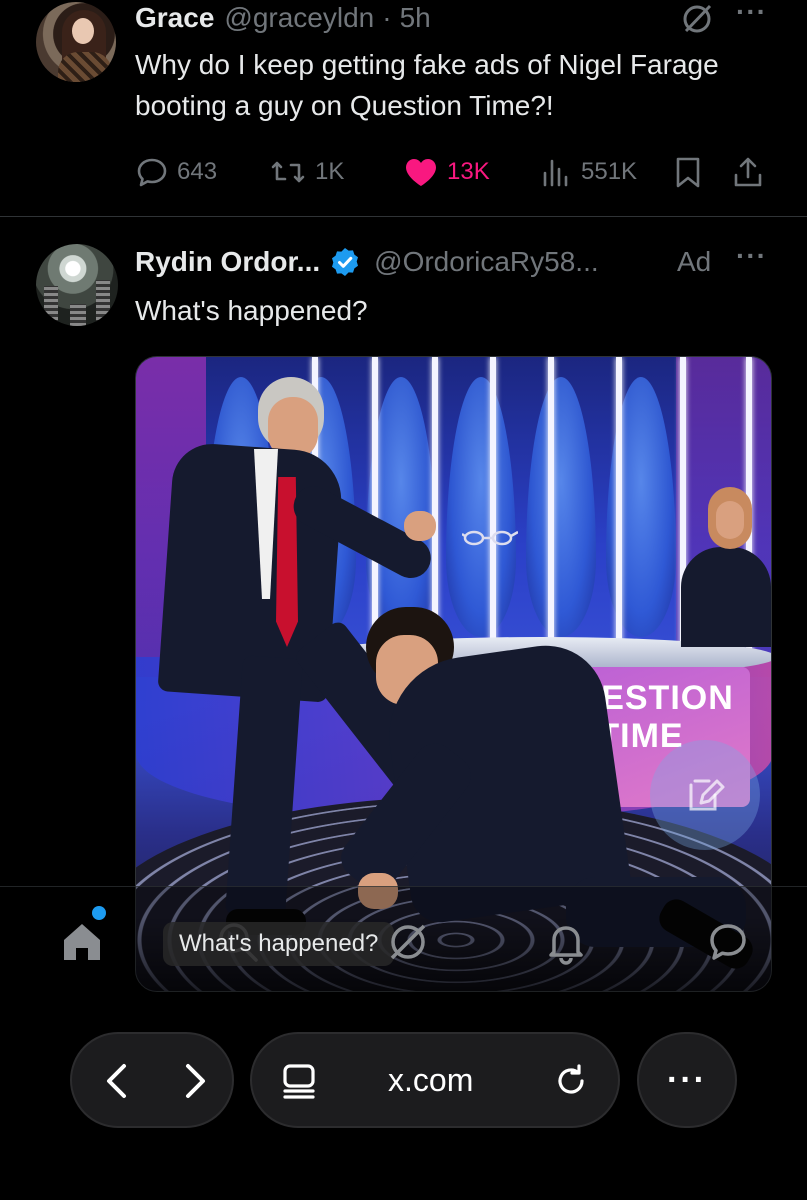  What do you see at coordinates (82, 942) in the screenshot?
I see `home-icon` at bounding box center [82, 942].